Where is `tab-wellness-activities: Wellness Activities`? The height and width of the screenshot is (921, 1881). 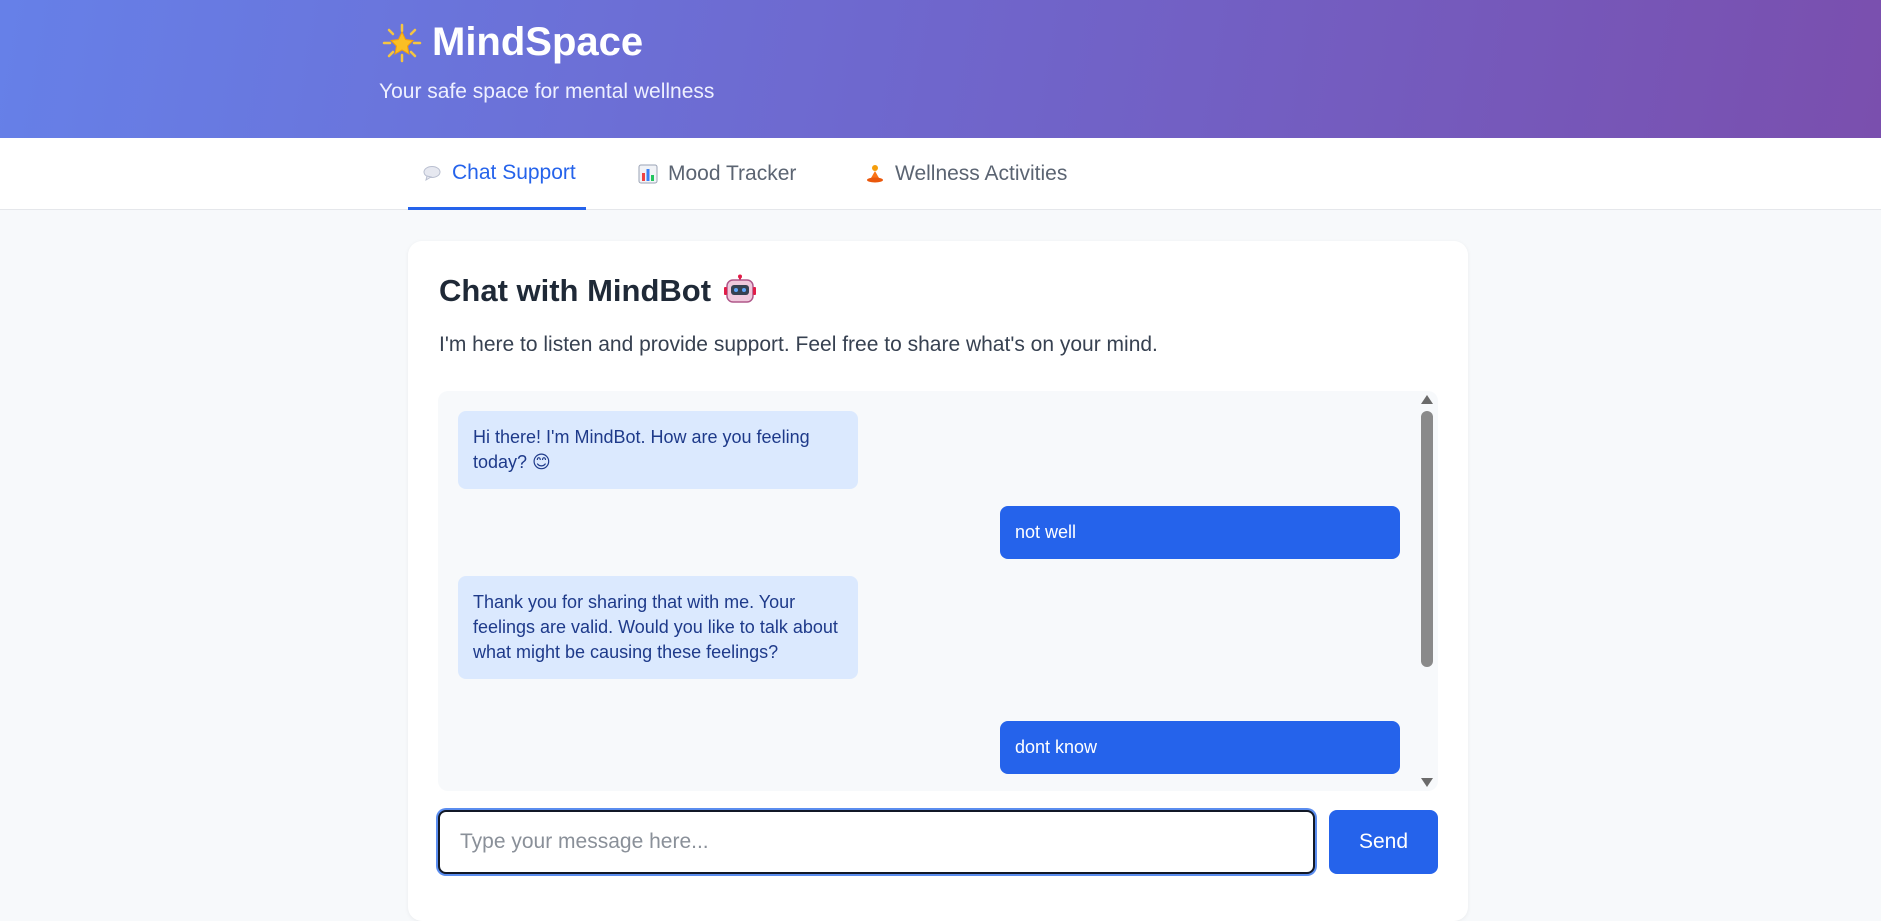
tab-wellness-activities: Wellness Activities is located at coordinates (966, 174).